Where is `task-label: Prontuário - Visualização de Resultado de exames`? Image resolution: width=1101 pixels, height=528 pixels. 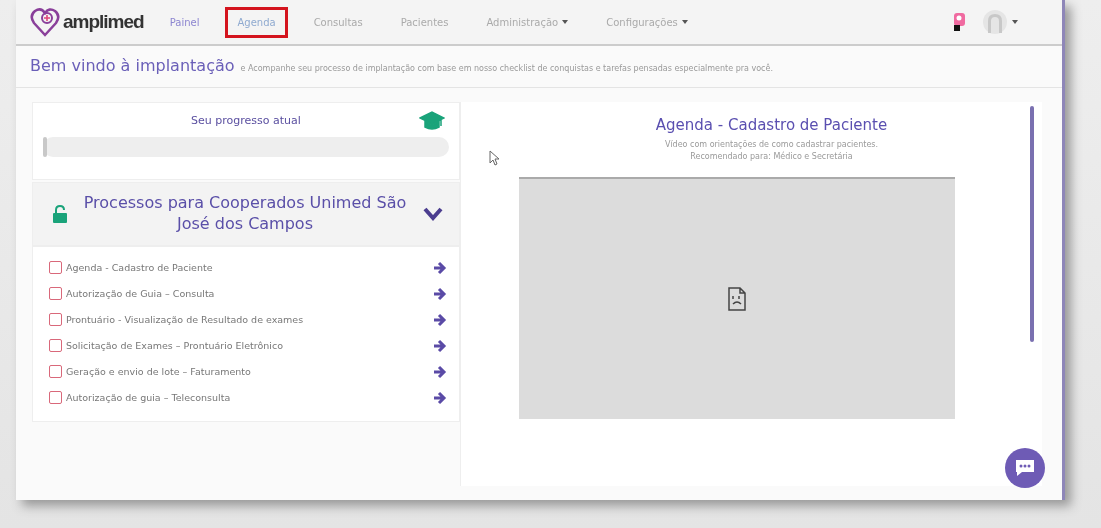 task-label: Prontuário - Visualização de Resultado de exames is located at coordinates (247, 320).